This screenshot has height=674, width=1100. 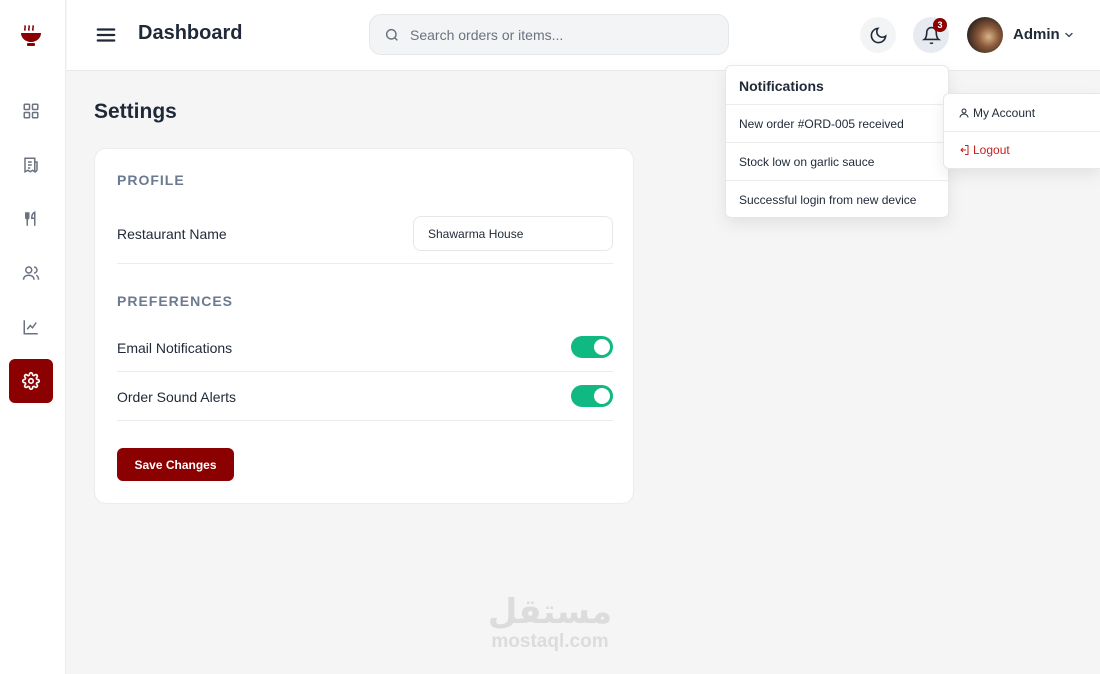 I want to click on restaurant-name-label: Restaurant Name, so click(x=172, y=234).